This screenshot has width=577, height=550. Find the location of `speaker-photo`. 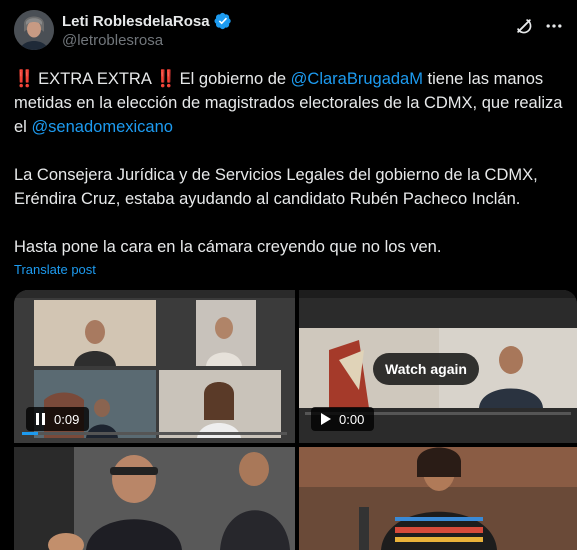

speaker-photo is located at coordinates (438, 498).